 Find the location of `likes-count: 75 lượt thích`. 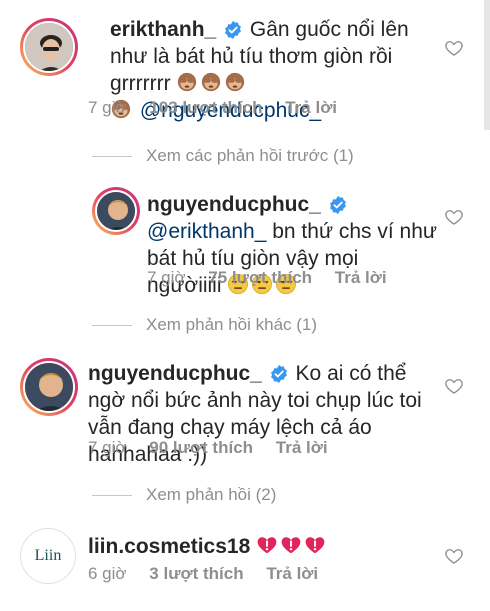

likes-count: 75 lượt thích is located at coordinates (260, 277).